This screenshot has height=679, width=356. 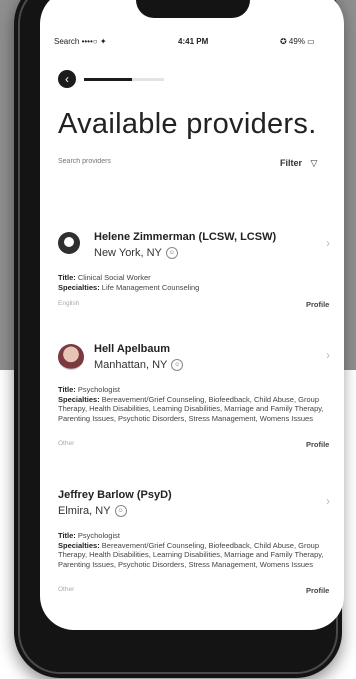 I want to click on provider-name: Jeffrey Barlow (PsyD), so click(x=115, y=495).